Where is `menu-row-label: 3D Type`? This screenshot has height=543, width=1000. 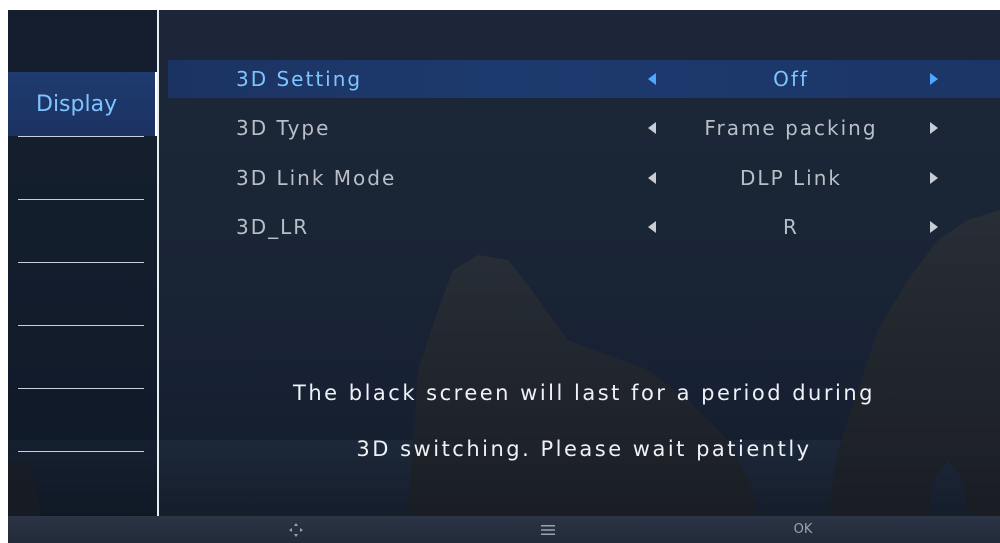
menu-row-label: 3D Type is located at coordinates (283, 128).